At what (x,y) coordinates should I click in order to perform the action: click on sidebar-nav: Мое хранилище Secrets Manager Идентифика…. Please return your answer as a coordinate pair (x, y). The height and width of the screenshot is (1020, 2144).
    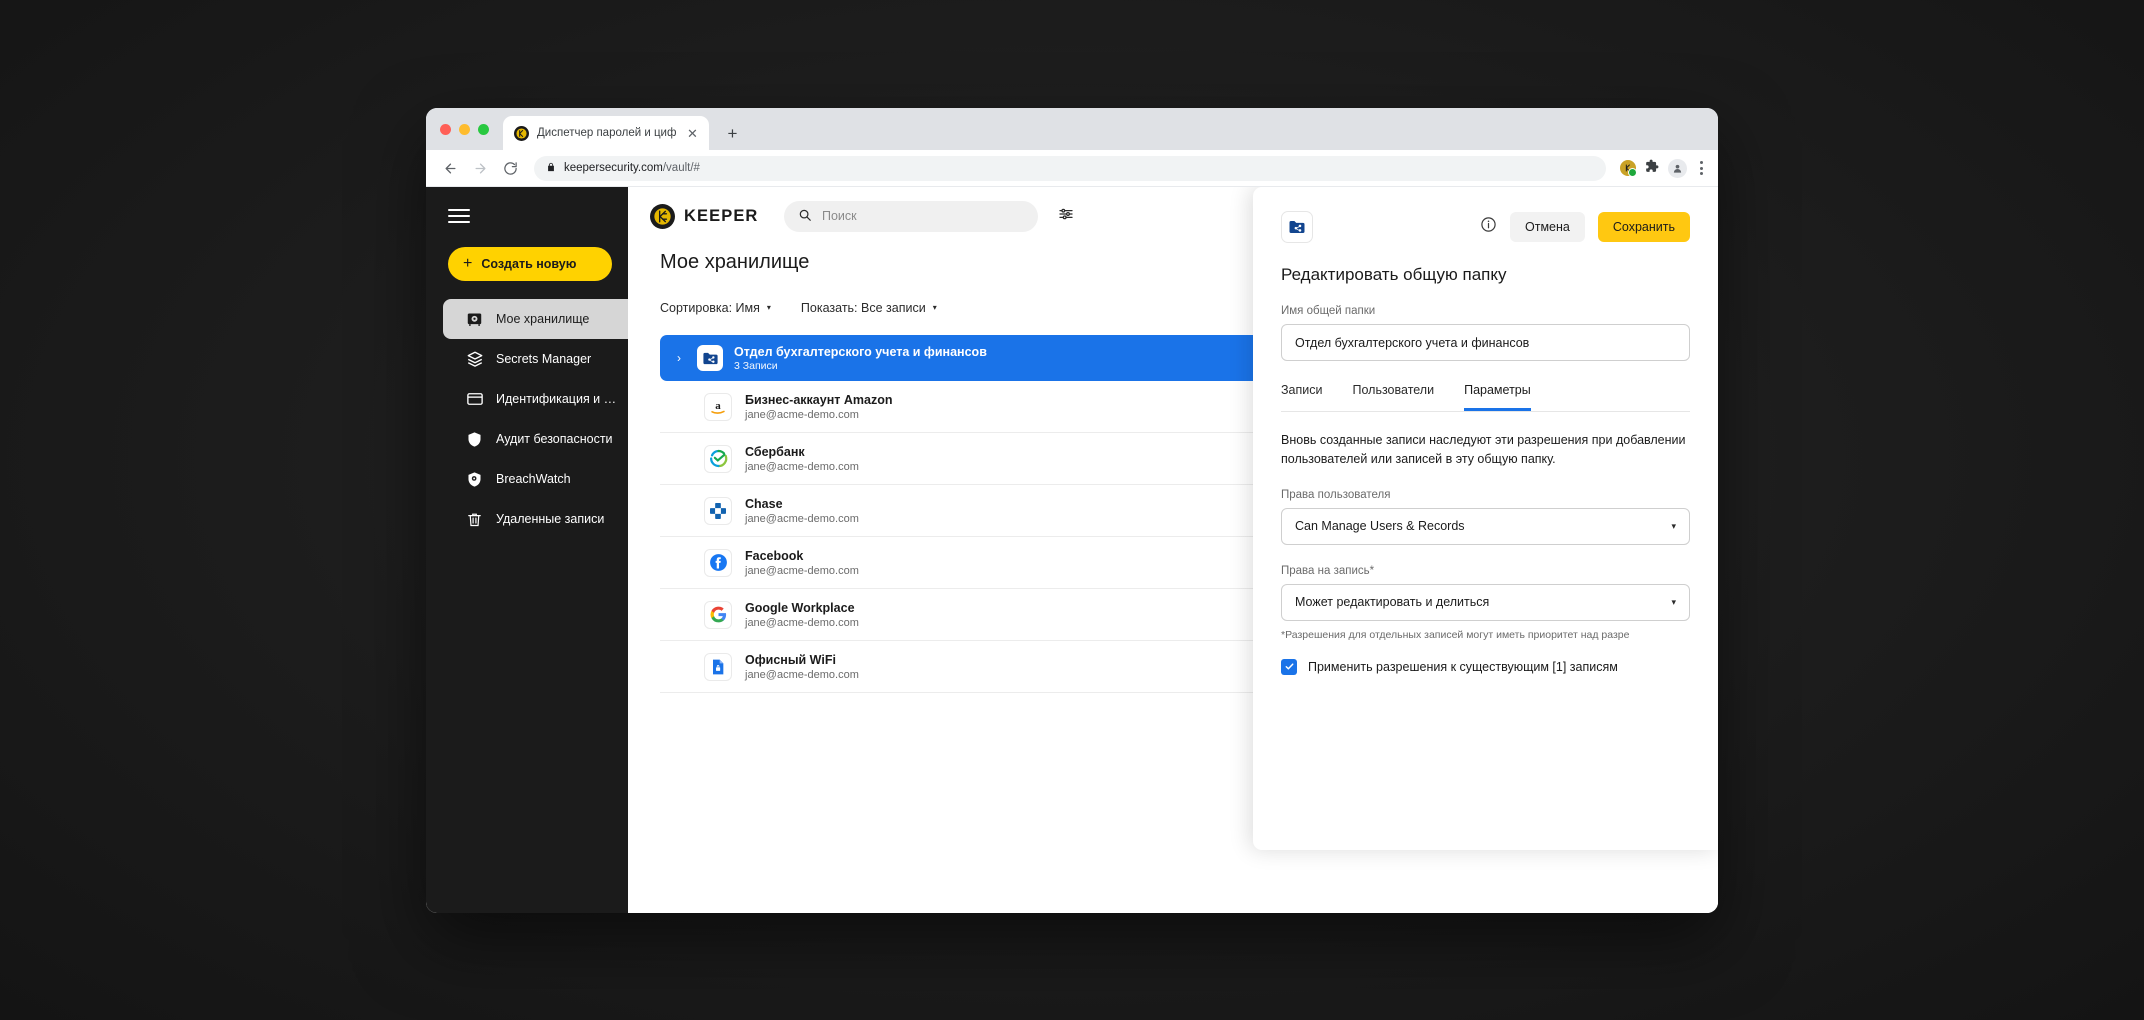
    Looking at the image, I should click on (527, 419).